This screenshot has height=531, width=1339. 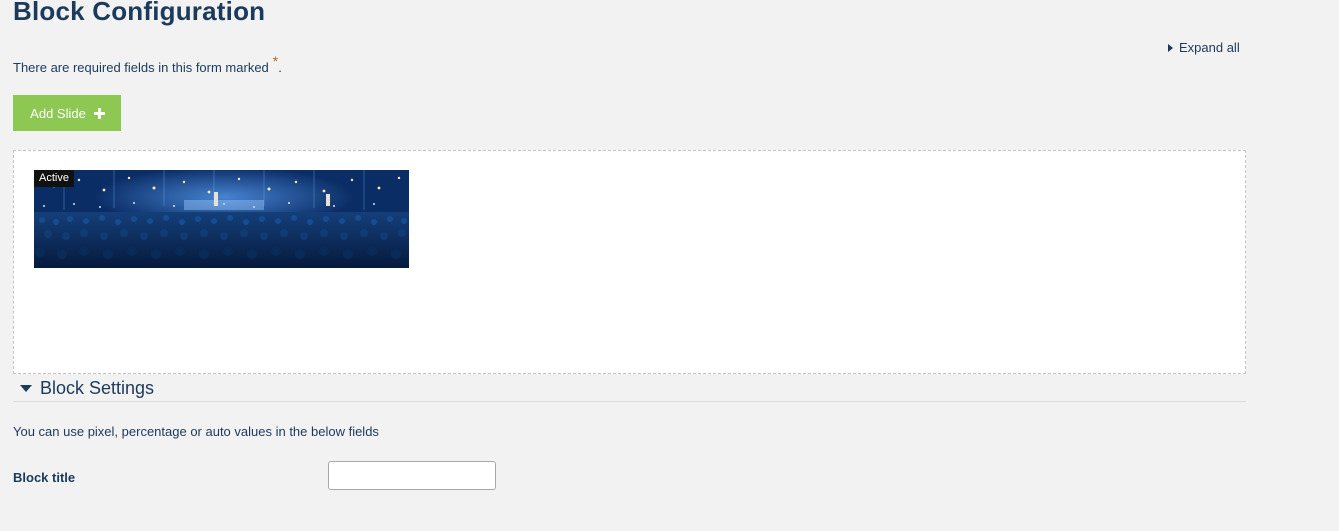 I want to click on block-title-label: Block title, so click(x=44, y=477).